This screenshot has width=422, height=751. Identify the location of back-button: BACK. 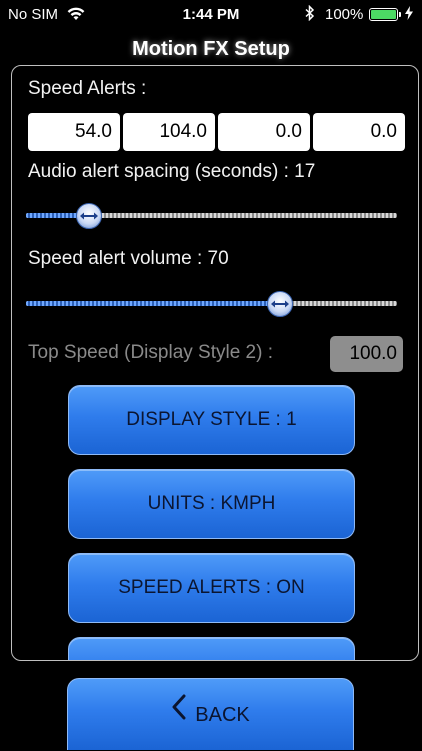
(210, 714).